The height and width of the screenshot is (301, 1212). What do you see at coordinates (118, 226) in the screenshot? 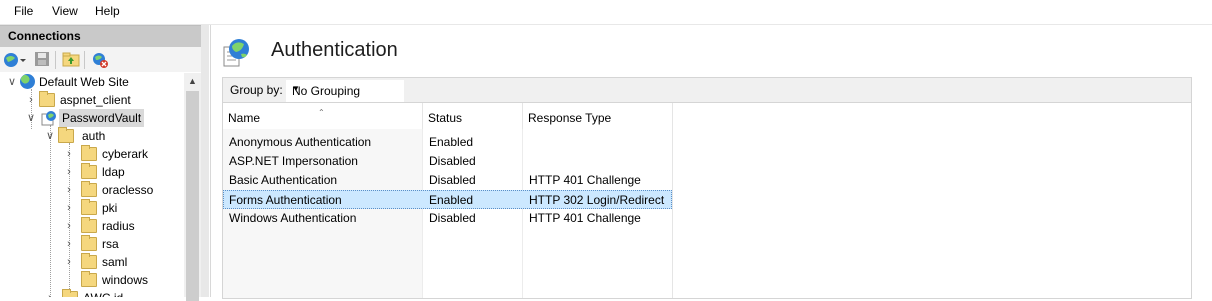
I see `tree-node-label: radius` at bounding box center [118, 226].